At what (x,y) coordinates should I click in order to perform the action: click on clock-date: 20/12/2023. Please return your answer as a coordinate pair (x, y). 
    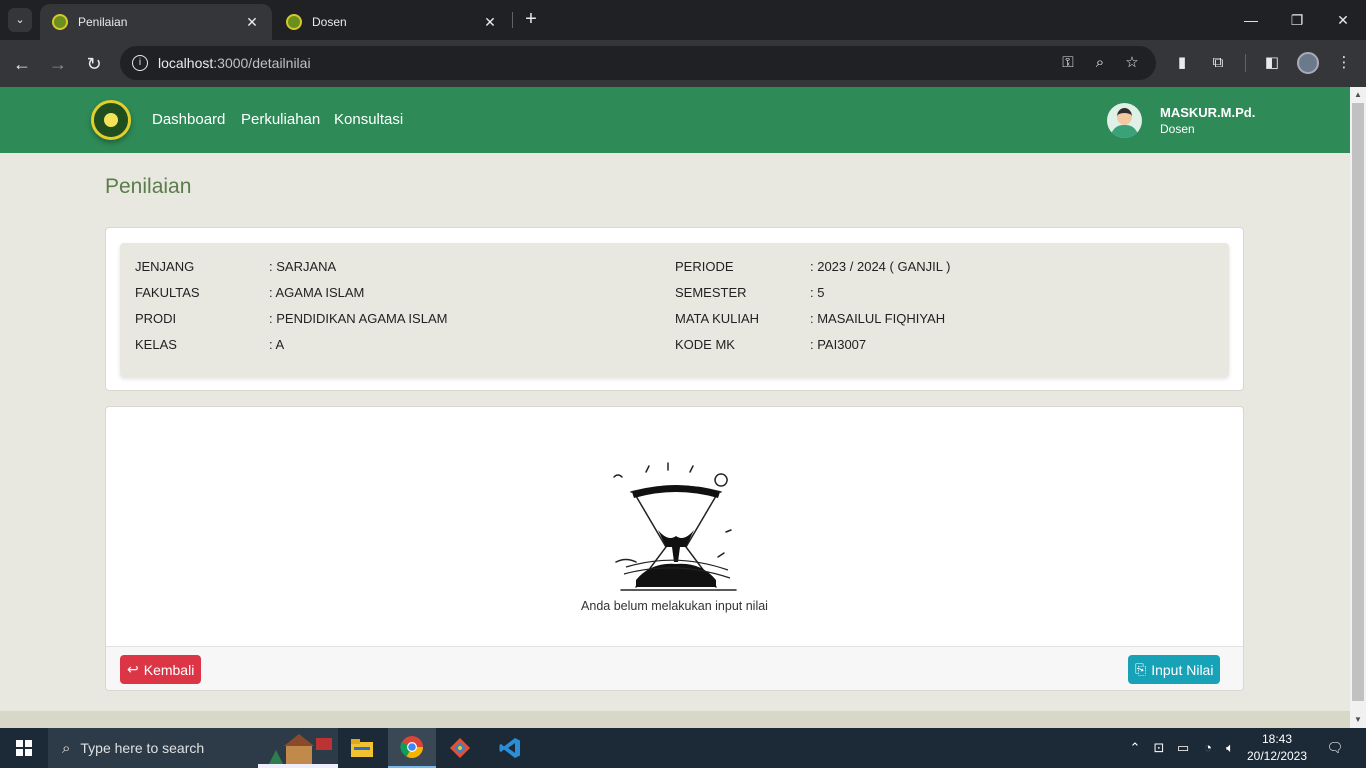
    Looking at the image, I should click on (1277, 756).